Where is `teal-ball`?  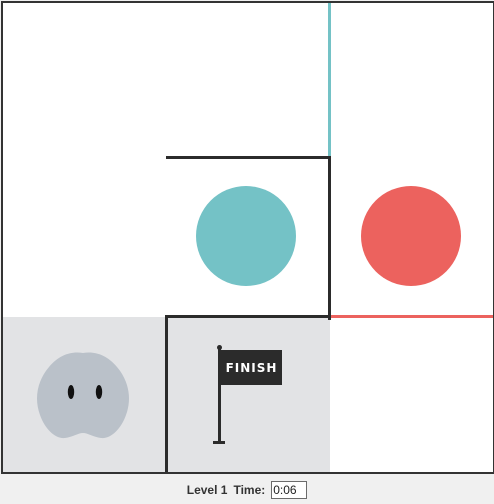 teal-ball is located at coordinates (246, 236).